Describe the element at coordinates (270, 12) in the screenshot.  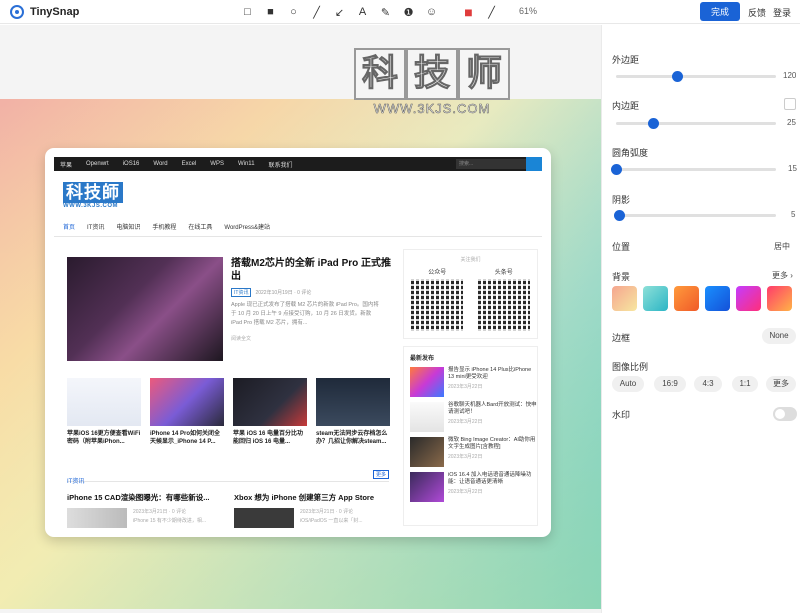
I see `rectangle-filled-icon: ■` at that location.